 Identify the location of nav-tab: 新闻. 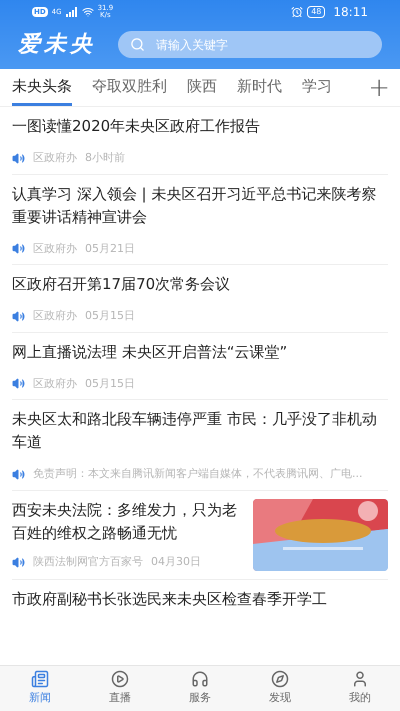
(40, 688).